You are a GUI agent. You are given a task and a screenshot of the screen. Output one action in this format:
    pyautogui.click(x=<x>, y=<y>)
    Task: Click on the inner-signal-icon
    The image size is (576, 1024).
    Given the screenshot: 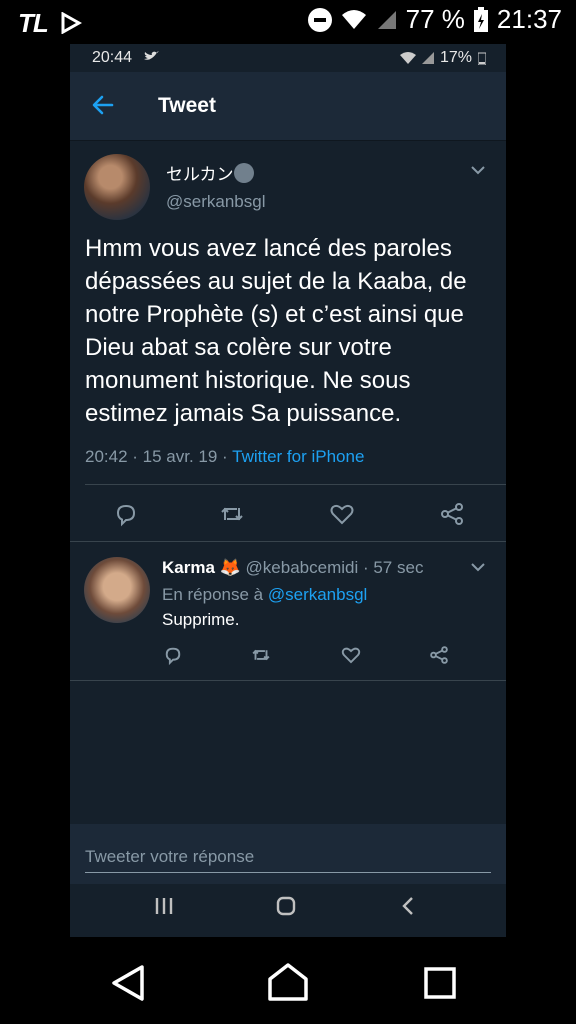 What is the action you would take?
    pyautogui.click(x=427, y=58)
    